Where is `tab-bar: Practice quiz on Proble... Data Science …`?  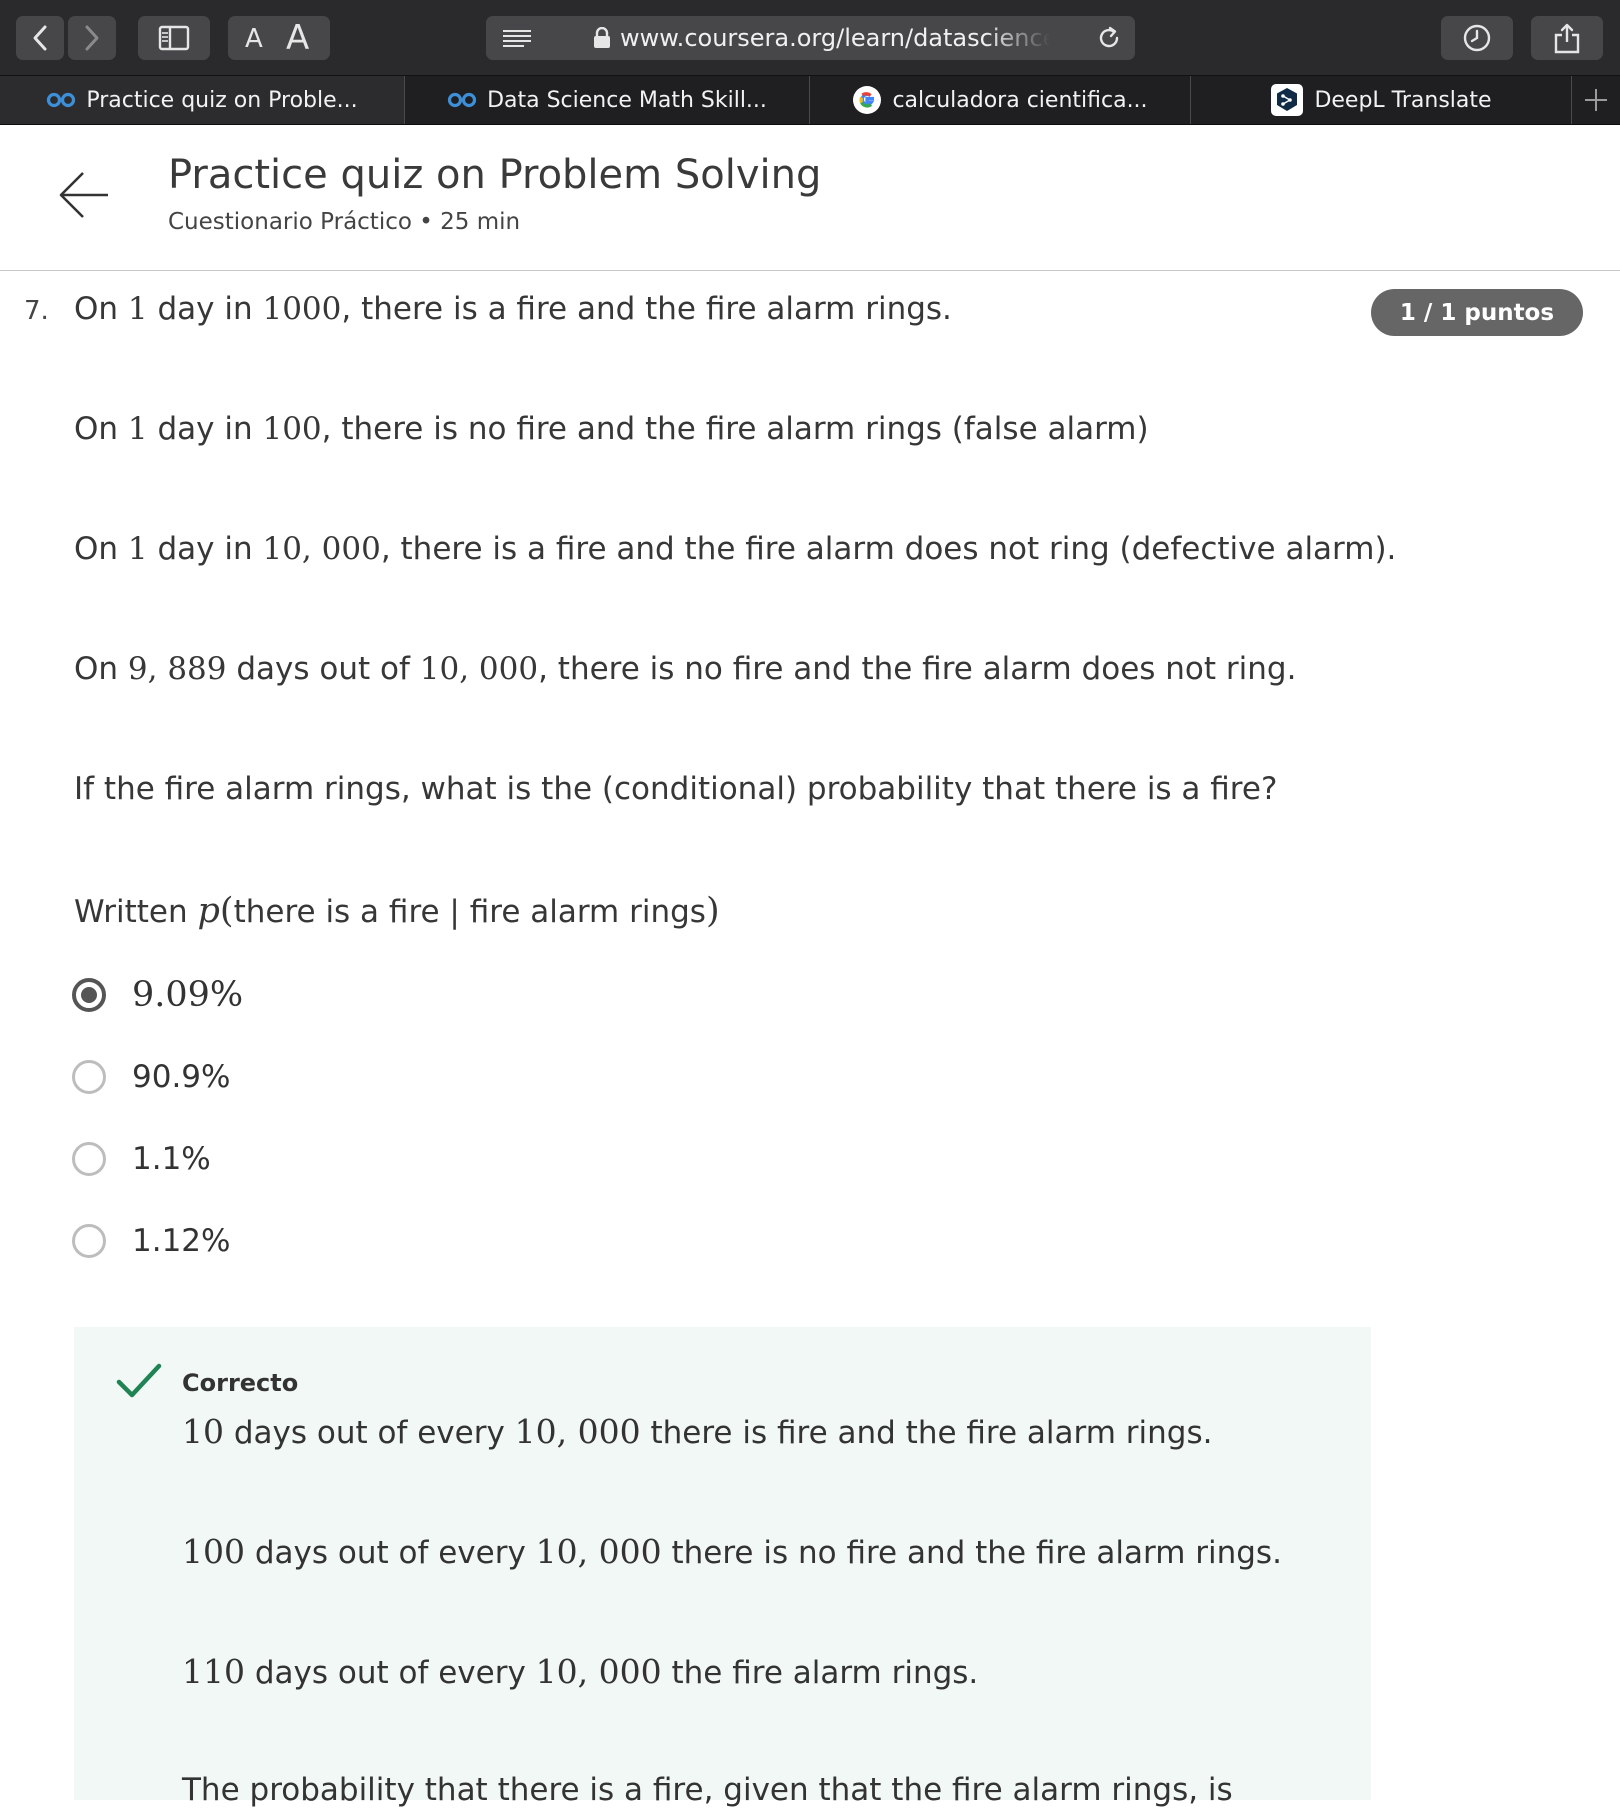 tab-bar: Practice quiz on Proble... Data Science … is located at coordinates (810, 100).